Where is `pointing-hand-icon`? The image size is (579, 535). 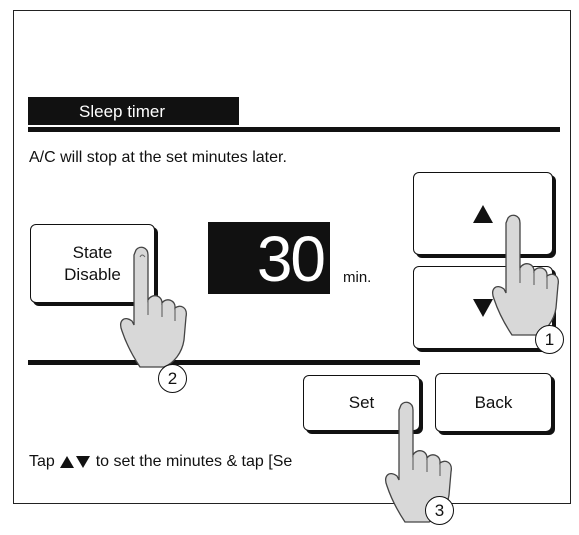
pointing-hand-icon is located at coordinates (153, 307).